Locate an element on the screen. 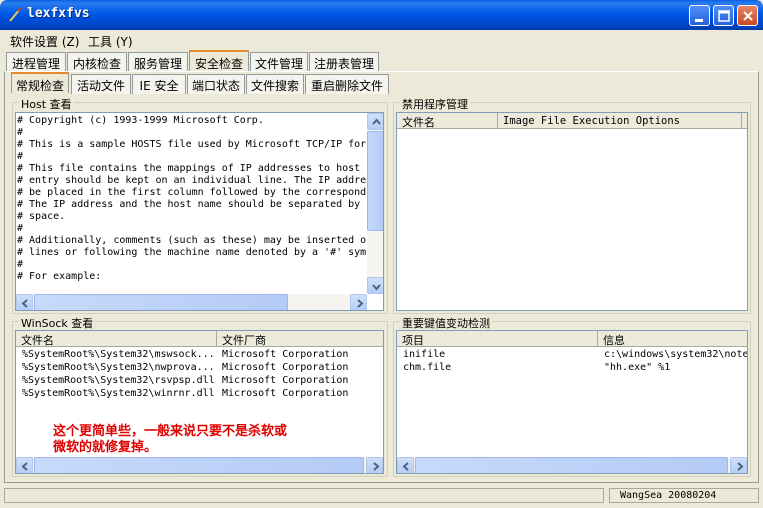 Image resolution: width=763 pixels, height=508 pixels. tab-general-check: 常规检查 is located at coordinates (40, 82).